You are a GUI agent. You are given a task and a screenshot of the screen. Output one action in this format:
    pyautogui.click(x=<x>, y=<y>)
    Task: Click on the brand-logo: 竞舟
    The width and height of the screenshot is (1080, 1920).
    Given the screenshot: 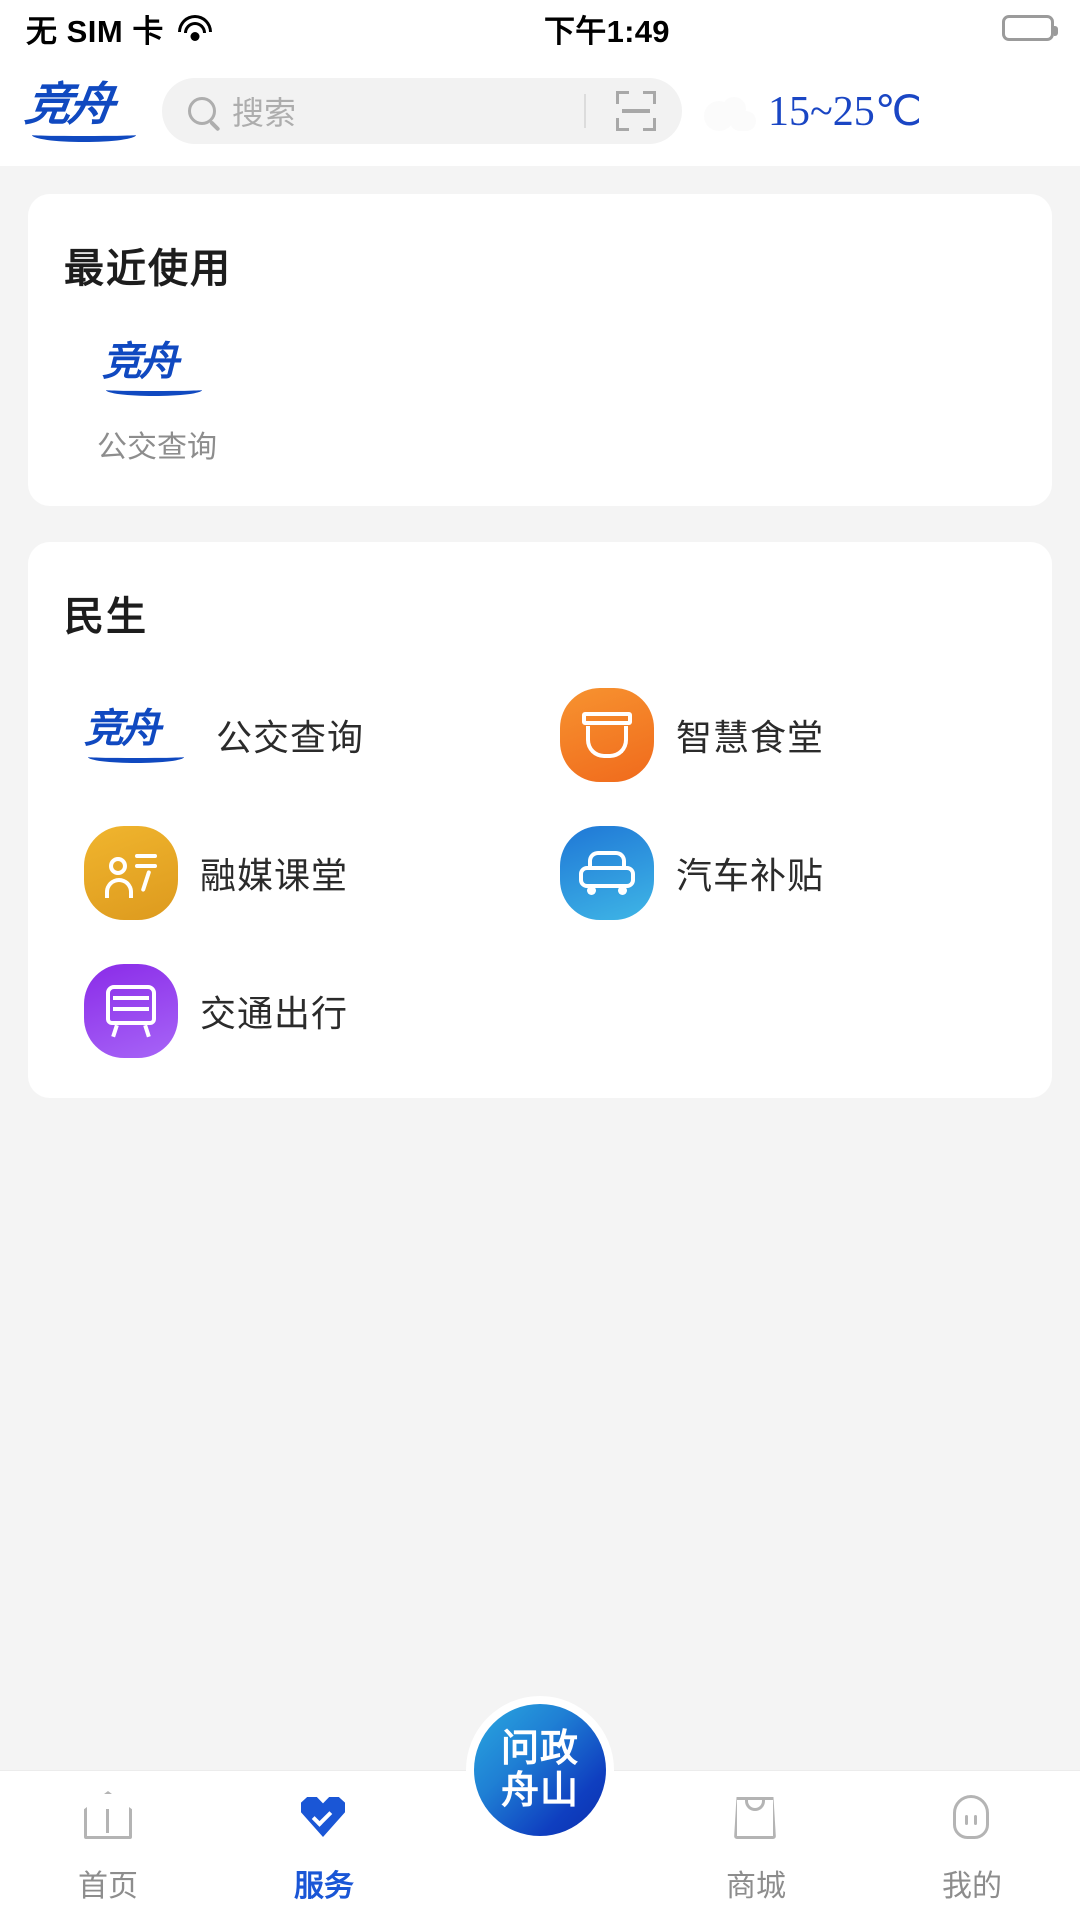 What is the action you would take?
    pyautogui.click(x=83, y=110)
    